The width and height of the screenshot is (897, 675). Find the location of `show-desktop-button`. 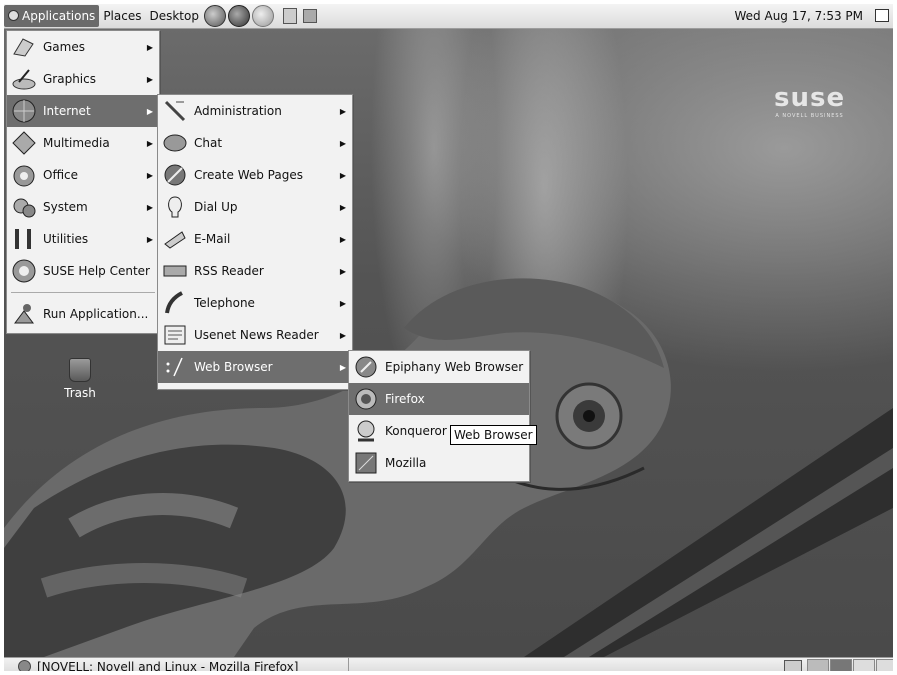

show-desktop-button is located at coordinates (882, 15).